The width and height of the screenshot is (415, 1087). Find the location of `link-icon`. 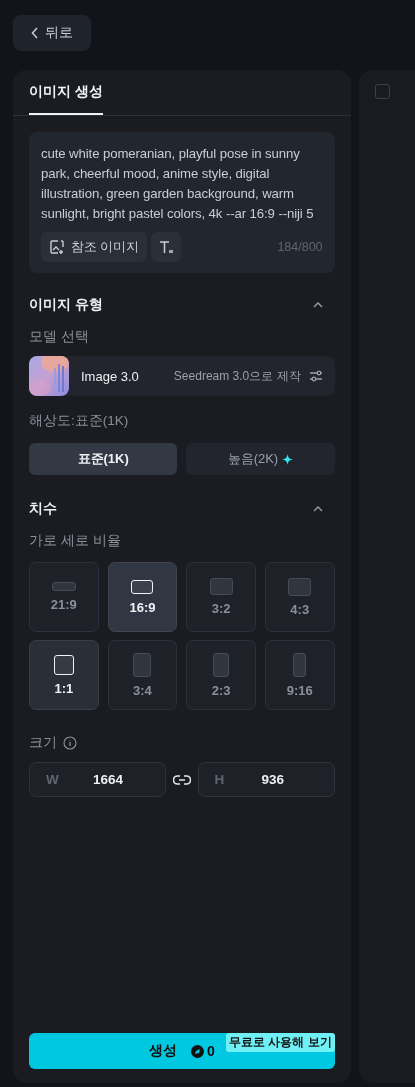

link-icon is located at coordinates (181, 779).